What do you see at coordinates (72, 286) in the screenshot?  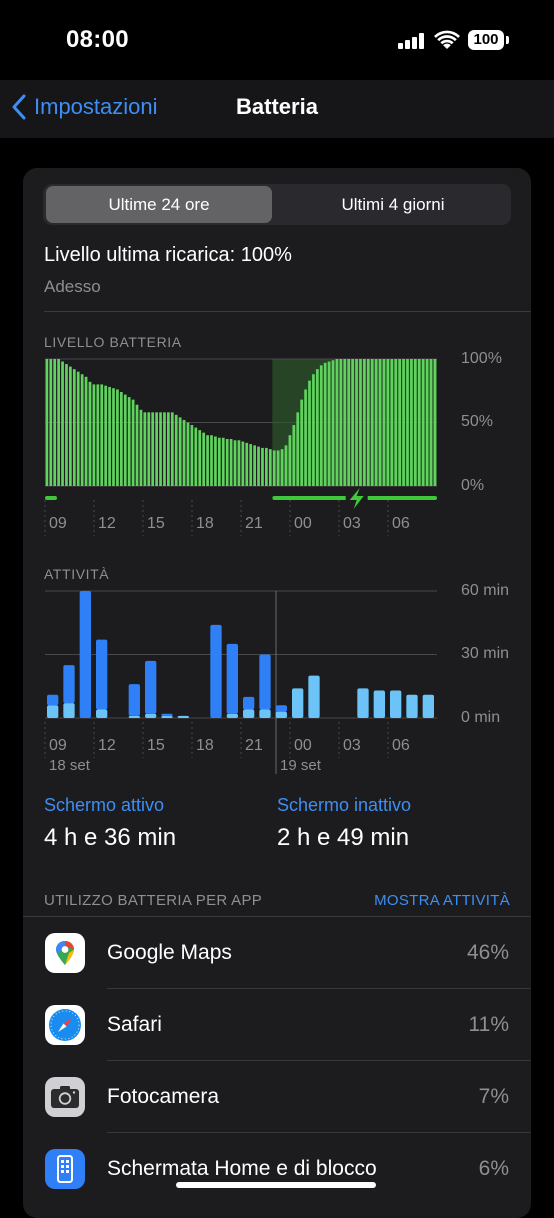 I see `last-charge-time: Adesso` at bounding box center [72, 286].